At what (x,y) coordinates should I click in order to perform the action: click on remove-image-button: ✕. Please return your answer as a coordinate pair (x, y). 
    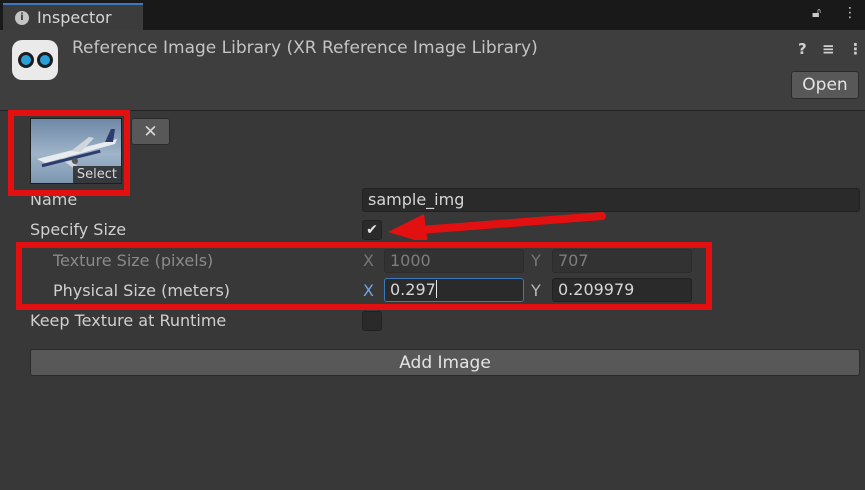
    Looking at the image, I should click on (150, 131).